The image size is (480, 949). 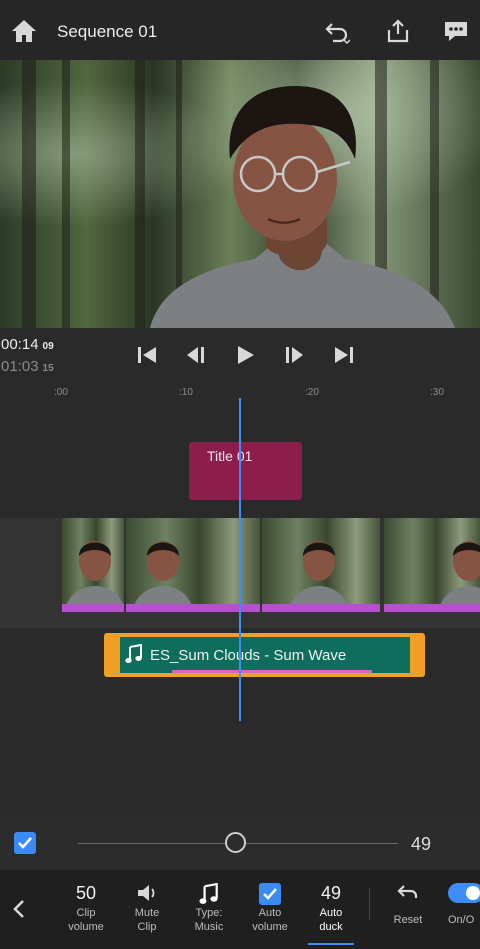 I want to click on skip-to-end-icon, so click(x=344, y=355).